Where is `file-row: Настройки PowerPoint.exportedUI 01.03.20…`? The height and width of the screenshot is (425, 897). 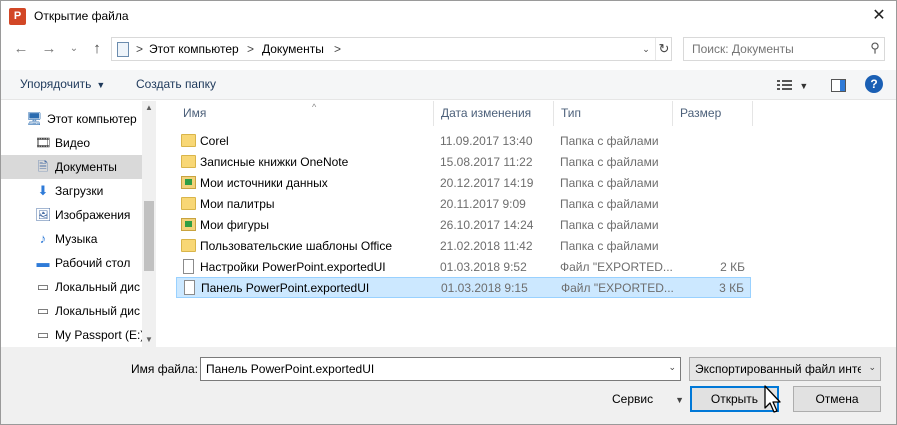 file-row: Настройки PowerPoint.exportedUI 01.03.20… is located at coordinates (463, 267).